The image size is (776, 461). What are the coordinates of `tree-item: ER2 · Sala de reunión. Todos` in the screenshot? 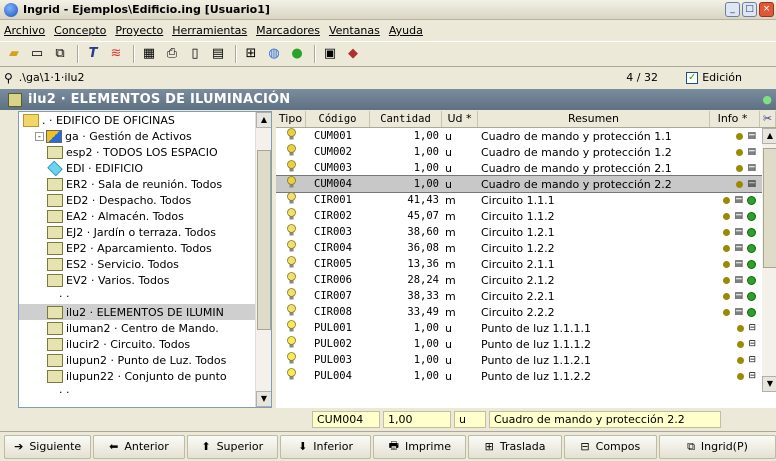 It's located at (145, 184).